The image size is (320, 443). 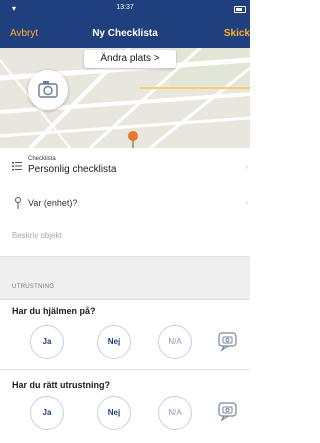 I want to click on question-divider, so click(x=125, y=369).